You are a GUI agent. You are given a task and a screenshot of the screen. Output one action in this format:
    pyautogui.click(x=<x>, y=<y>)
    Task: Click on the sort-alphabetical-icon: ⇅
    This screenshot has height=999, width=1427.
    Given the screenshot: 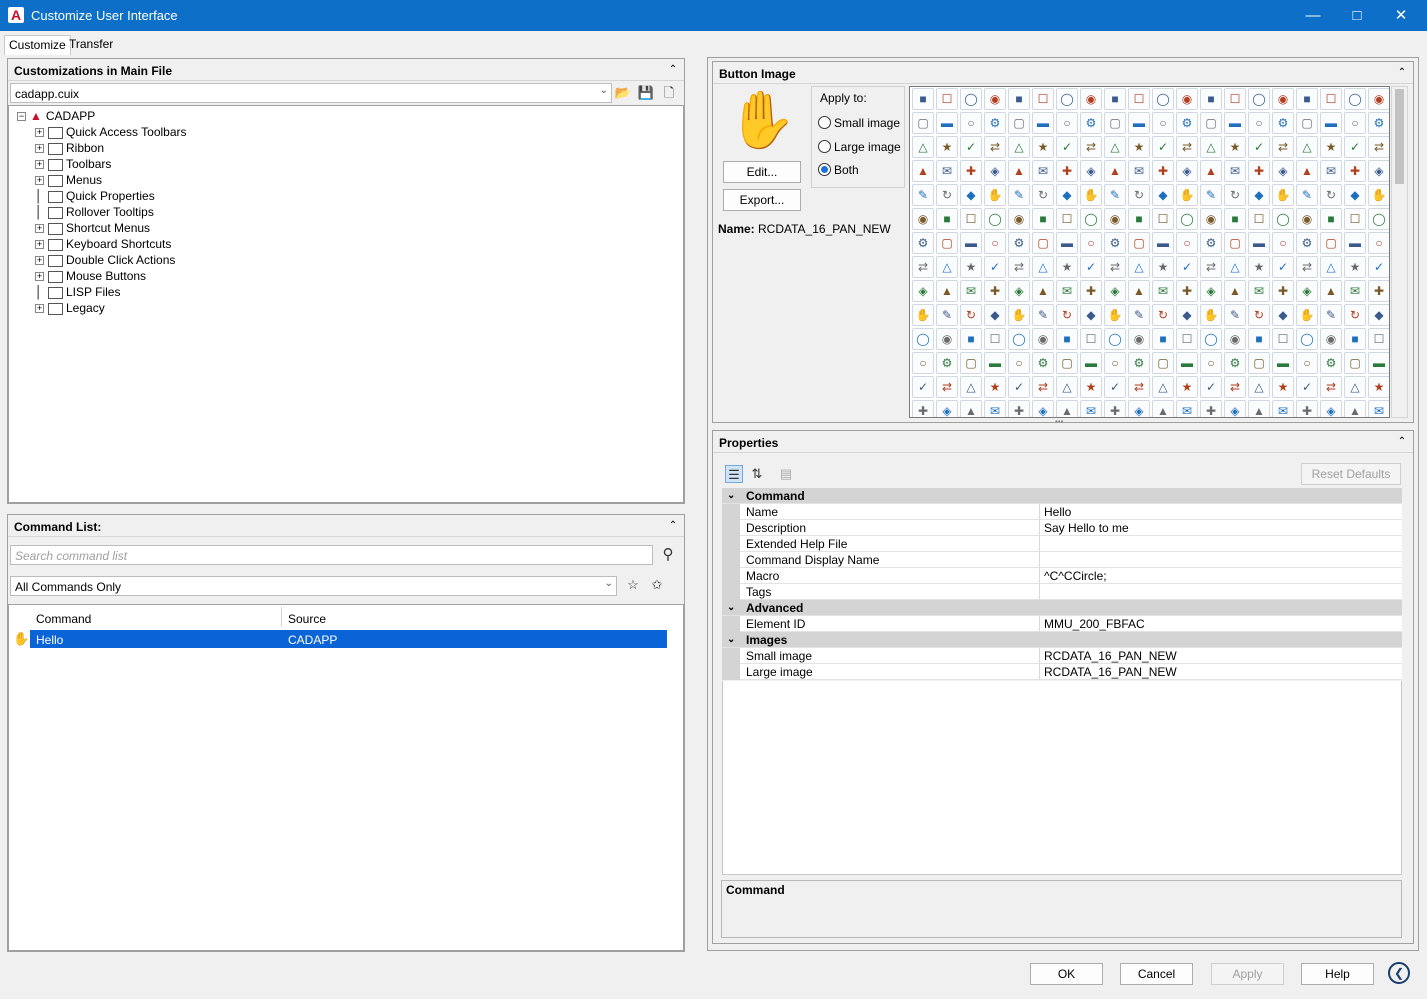 What is the action you would take?
    pyautogui.click(x=757, y=474)
    